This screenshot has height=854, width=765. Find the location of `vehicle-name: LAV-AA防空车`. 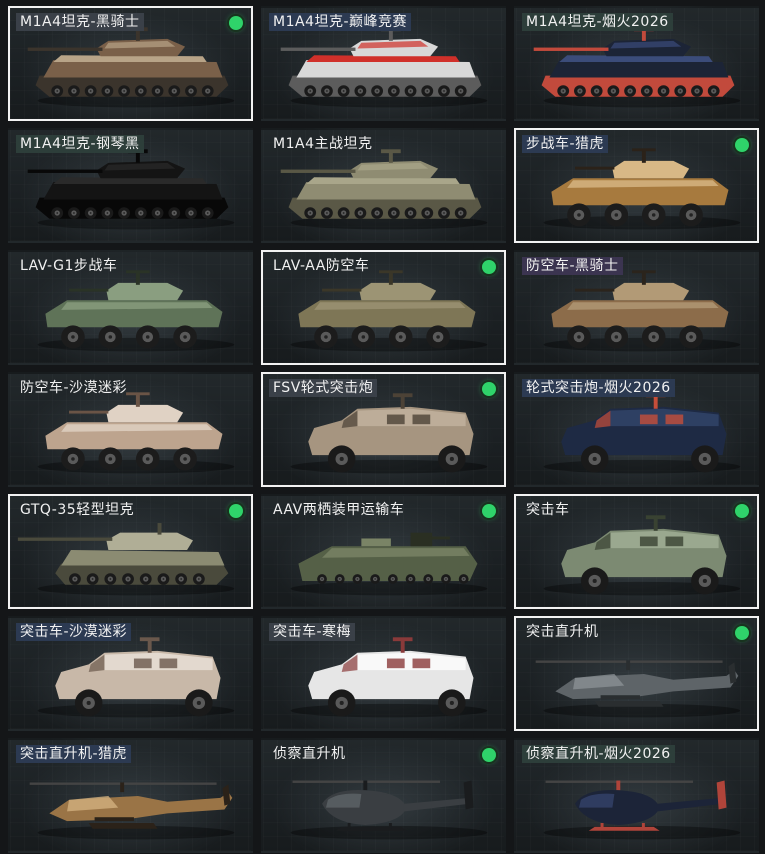

vehicle-name: LAV-AA防空车 is located at coordinates (321, 266).